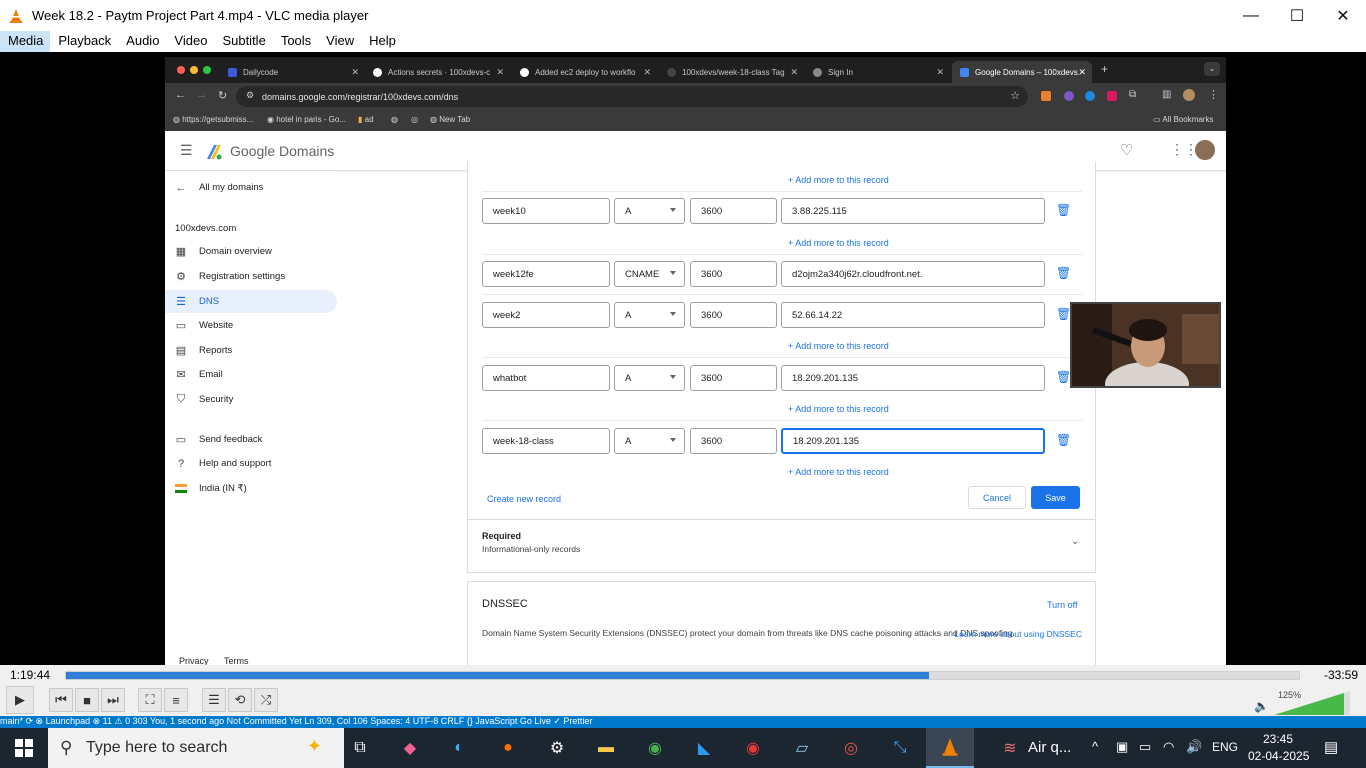 The width and height of the screenshot is (1366, 768). Describe the element at coordinates (546, 441) in the screenshot. I see `record-name-field: week-18-class` at that location.